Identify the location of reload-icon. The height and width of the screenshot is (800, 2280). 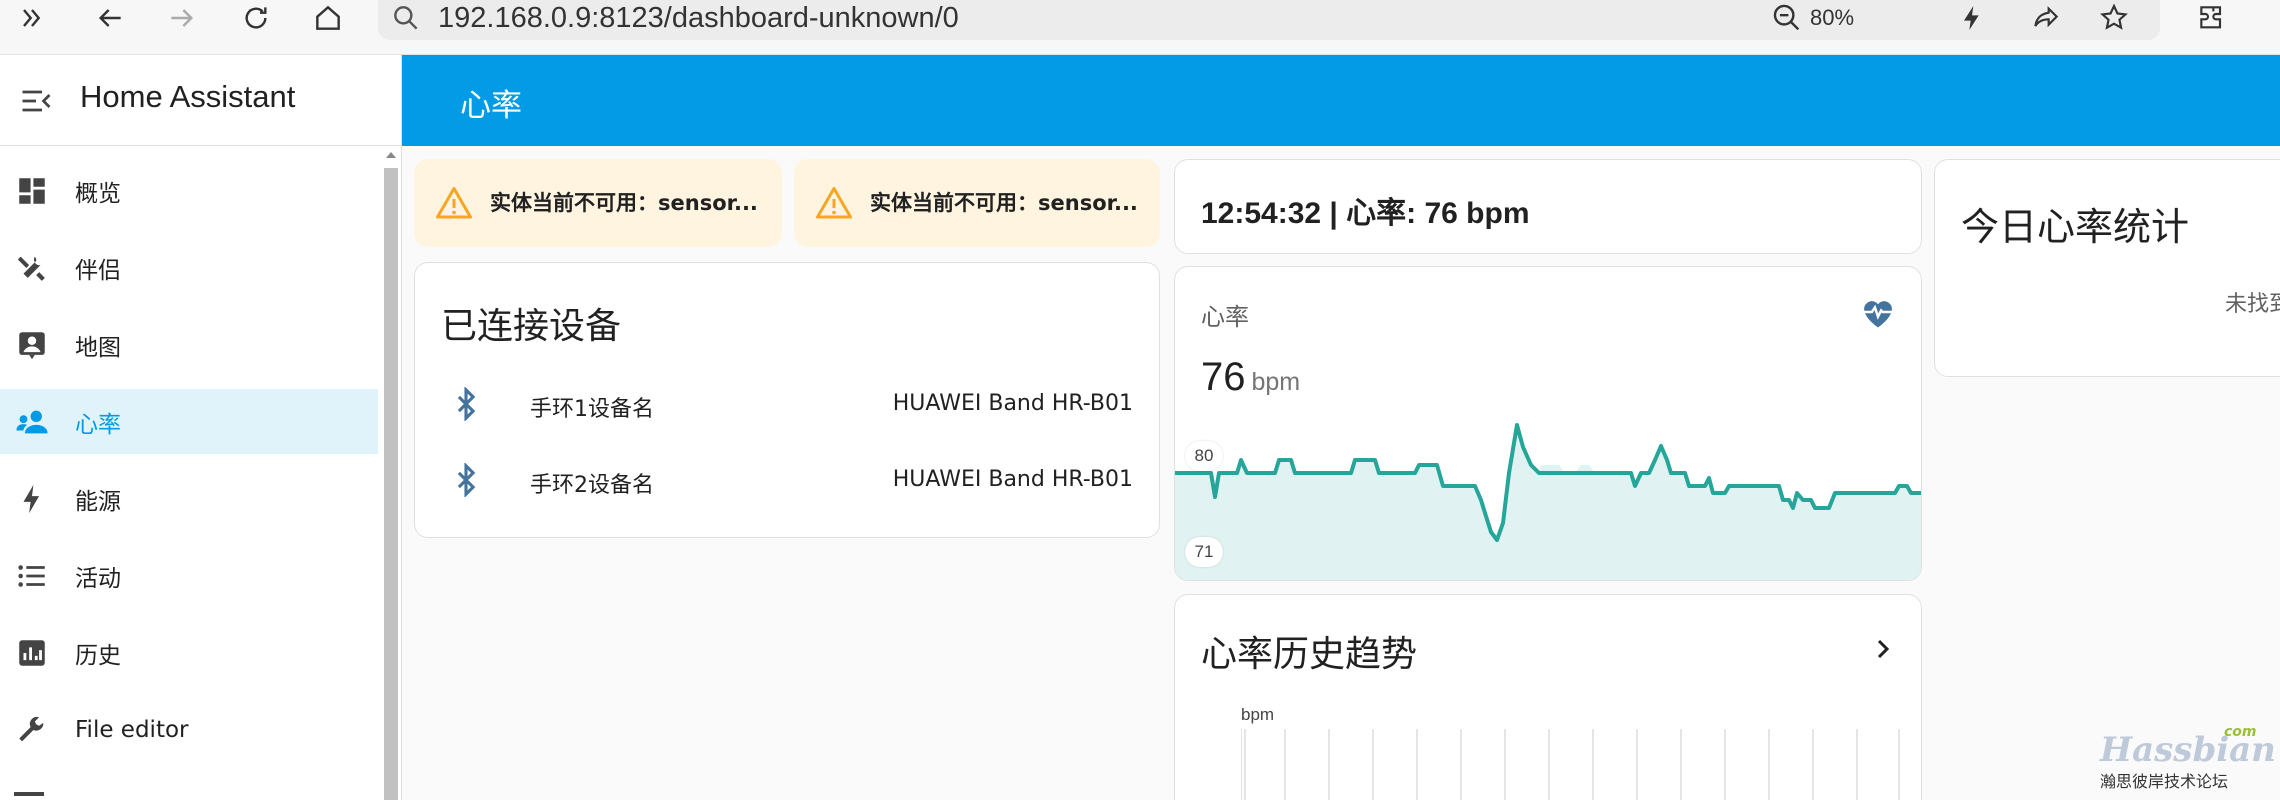
(256, 18).